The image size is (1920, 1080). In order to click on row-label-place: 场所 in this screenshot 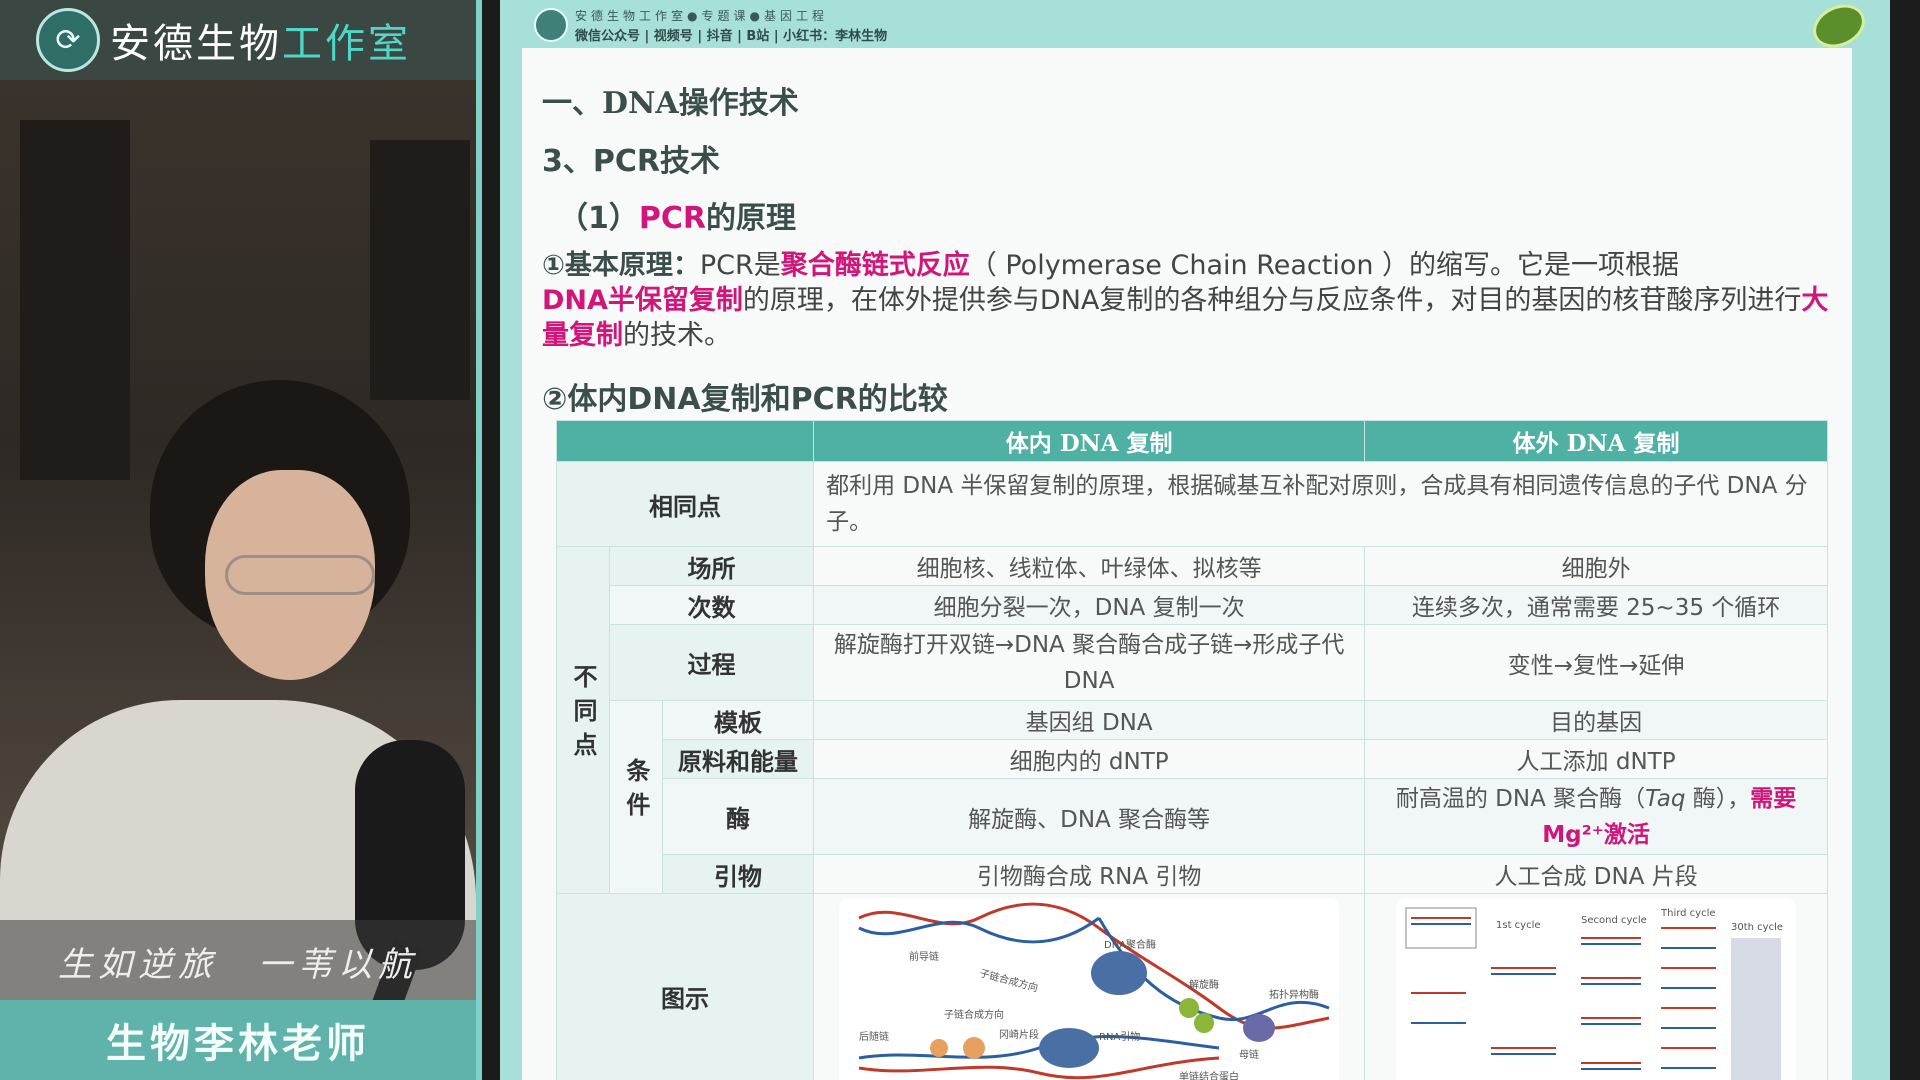, I will do `click(711, 566)`.